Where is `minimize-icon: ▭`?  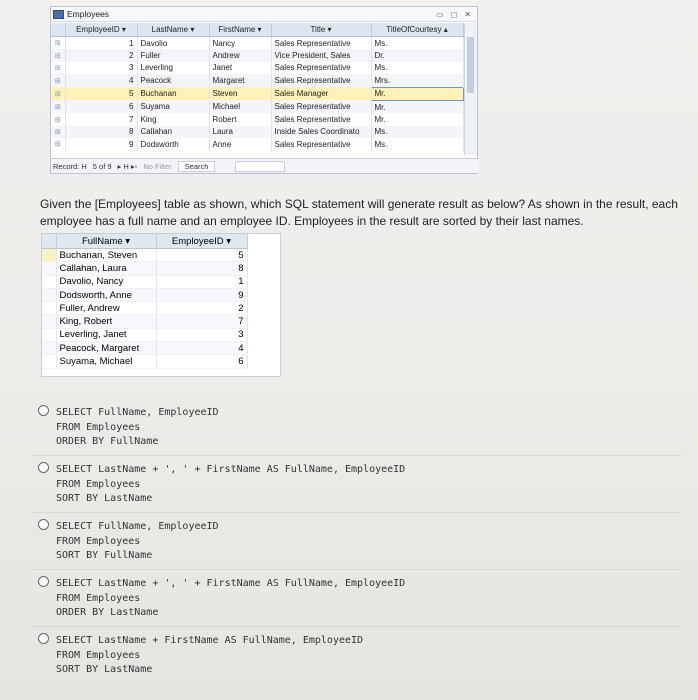
minimize-icon: ▭ is located at coordinates (440, 14).